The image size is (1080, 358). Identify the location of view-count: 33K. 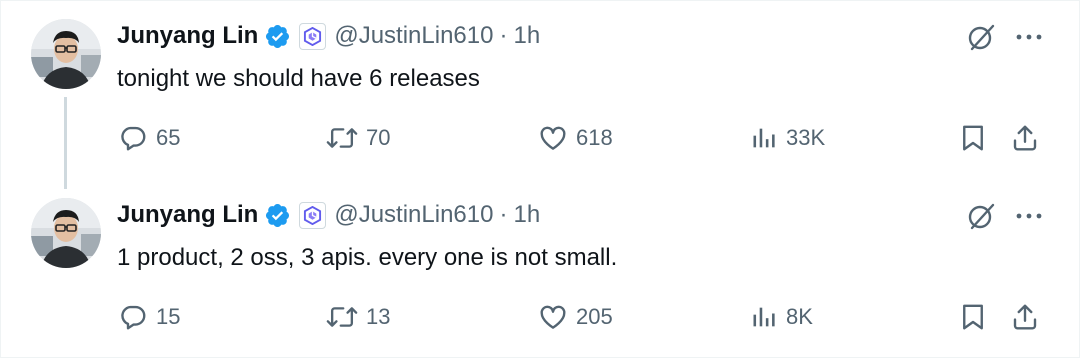
(806, 137).